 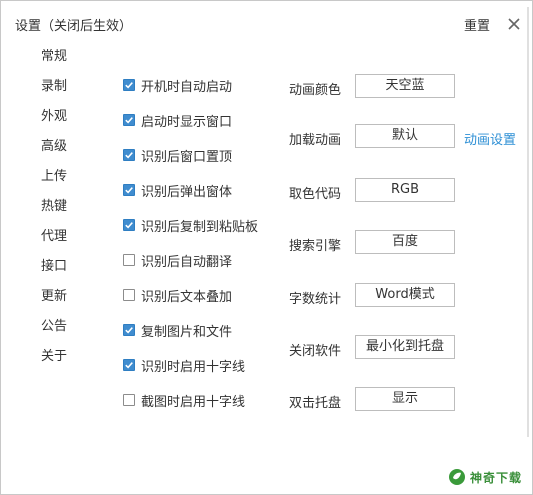 I want to click on checkbox-label: 截图时启用十字线, so click(x=193, y=402).